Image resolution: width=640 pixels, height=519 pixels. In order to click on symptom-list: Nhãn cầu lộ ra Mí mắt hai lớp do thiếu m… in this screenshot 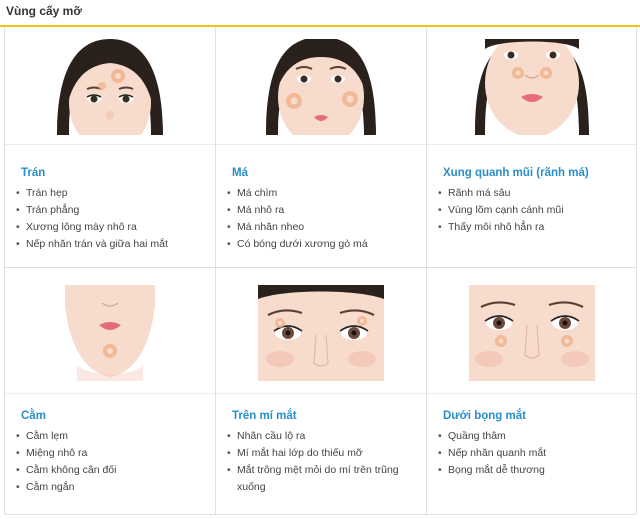, I will do `click(322, 462)`.